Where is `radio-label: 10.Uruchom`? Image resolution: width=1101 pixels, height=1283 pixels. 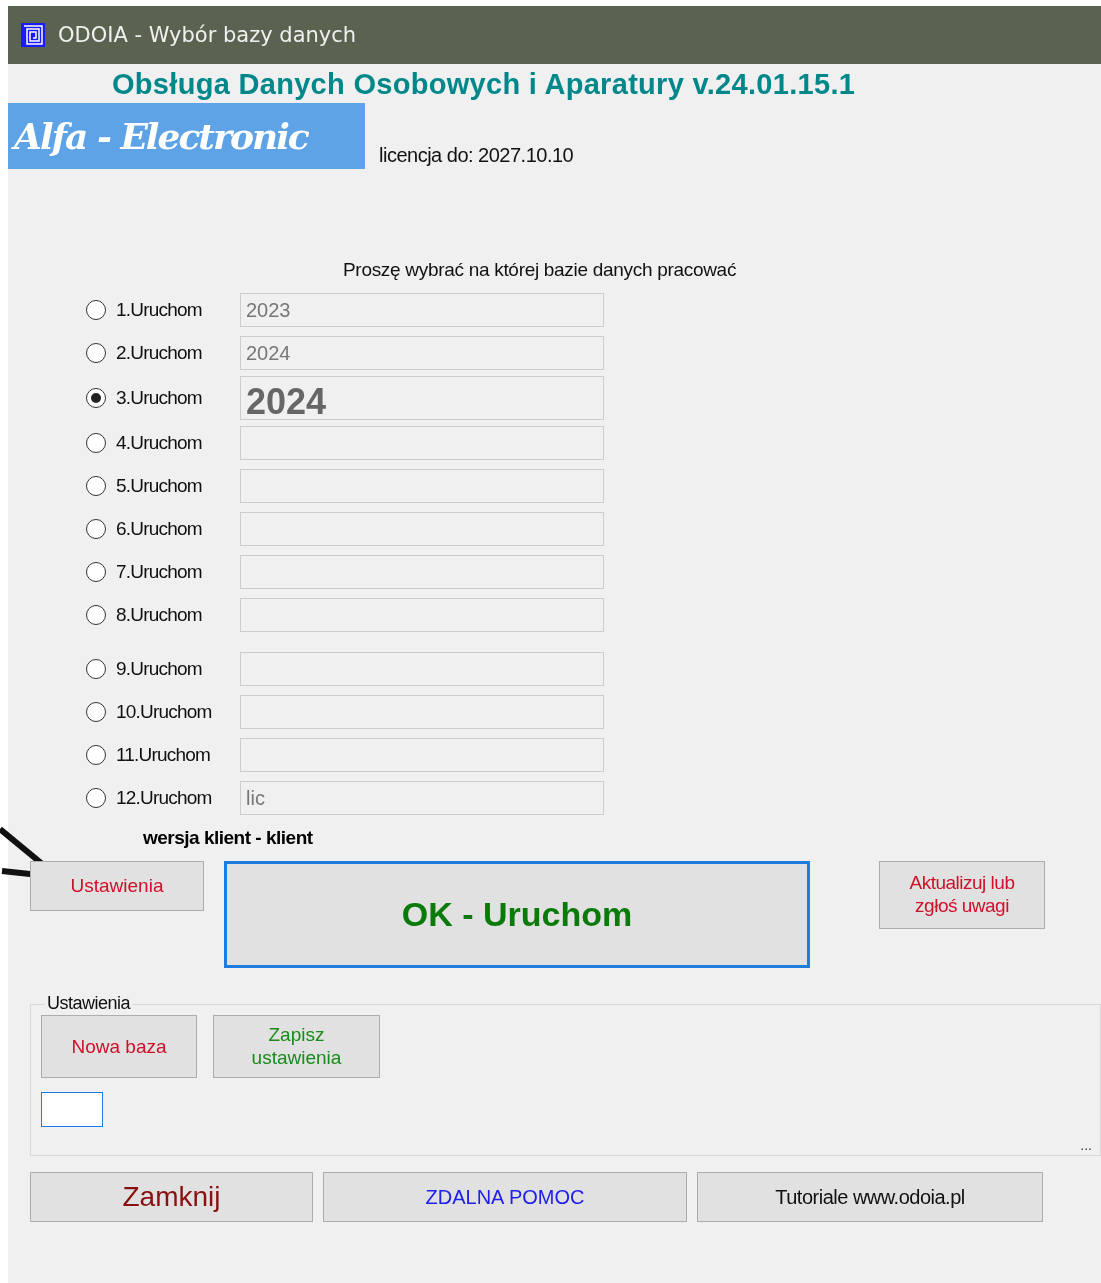 radio-label: 10.Uruchom is located at coordinates (164, 712).